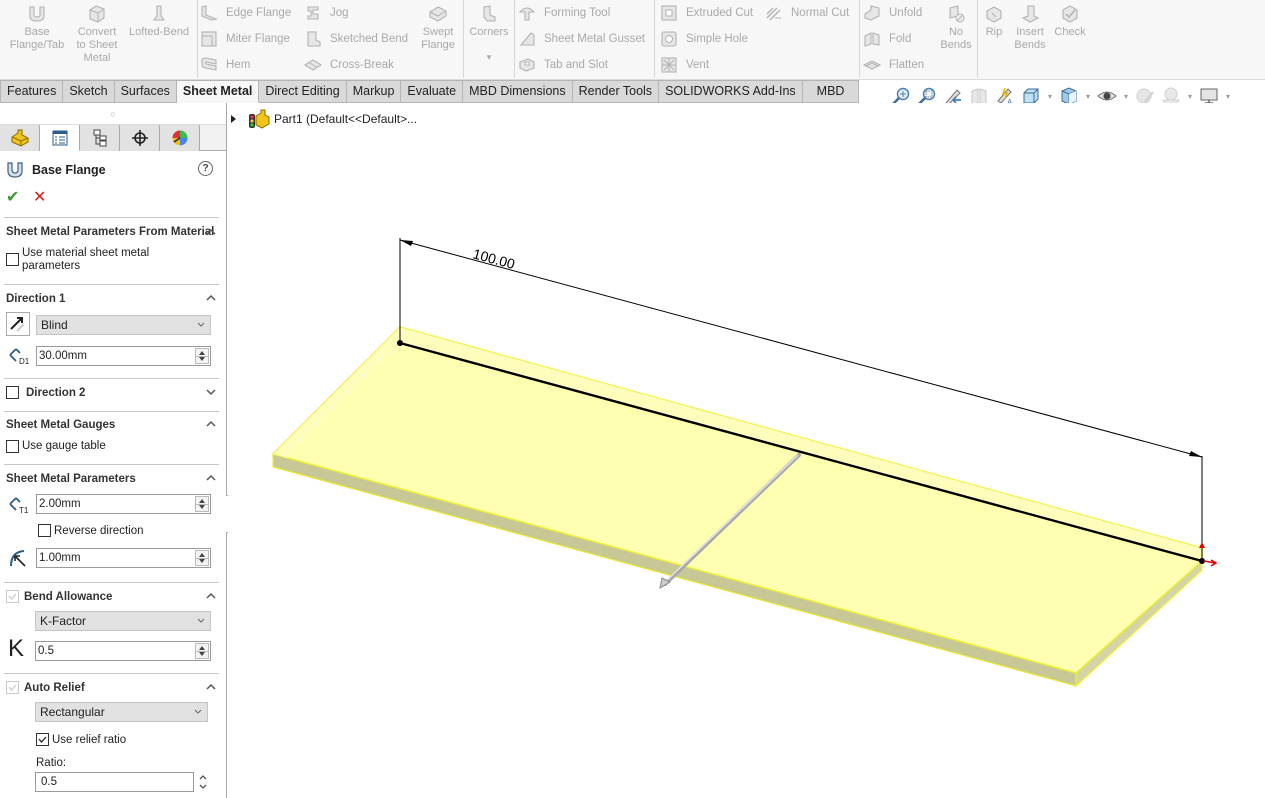  I want to click on cancel-button: ✕, so click(39, 197).